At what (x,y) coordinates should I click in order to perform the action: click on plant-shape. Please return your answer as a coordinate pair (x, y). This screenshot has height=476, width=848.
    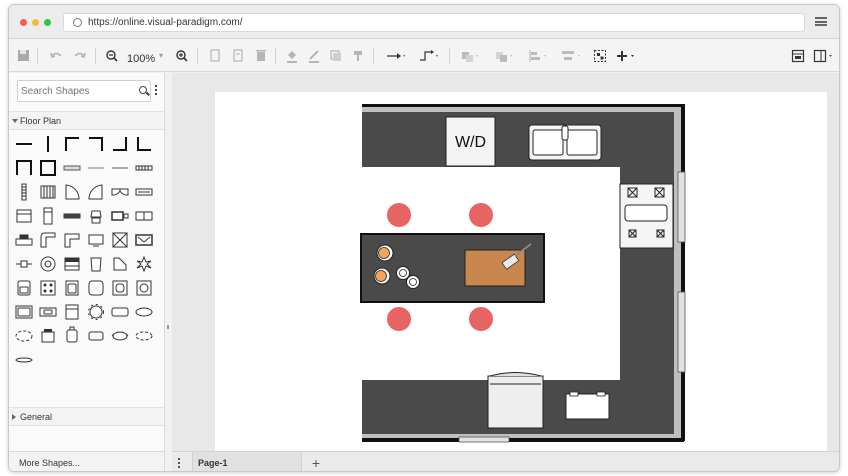
    Looking at the image, I should click on (144, 264).